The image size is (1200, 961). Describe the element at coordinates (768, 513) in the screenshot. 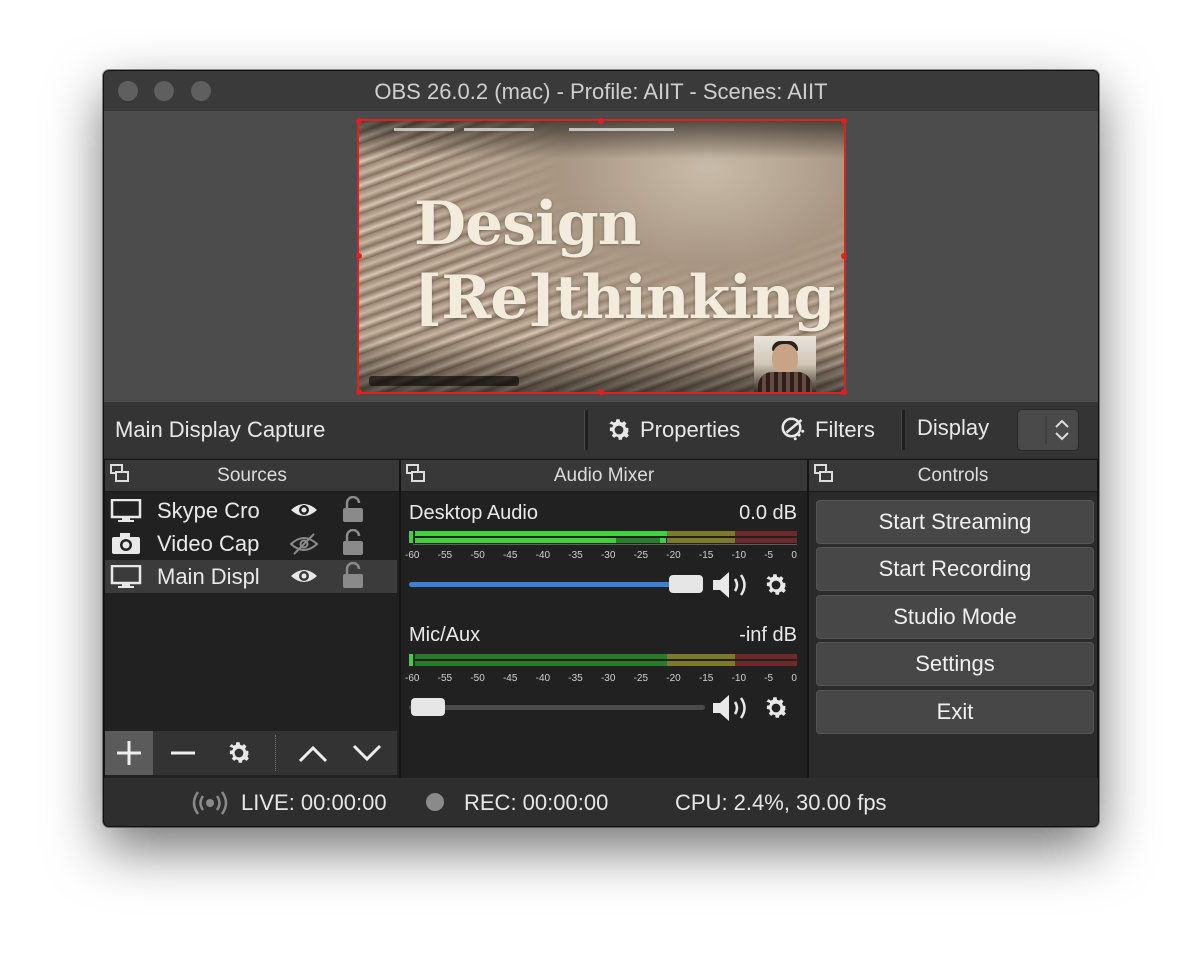

I see `channel-level: 0.0 dB` at that location.